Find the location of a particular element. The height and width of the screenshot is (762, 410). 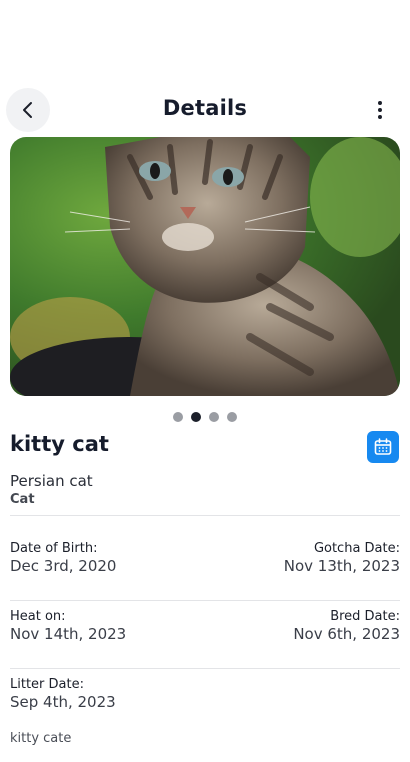

pet-species: Cat is located at coordinates (22, 499).